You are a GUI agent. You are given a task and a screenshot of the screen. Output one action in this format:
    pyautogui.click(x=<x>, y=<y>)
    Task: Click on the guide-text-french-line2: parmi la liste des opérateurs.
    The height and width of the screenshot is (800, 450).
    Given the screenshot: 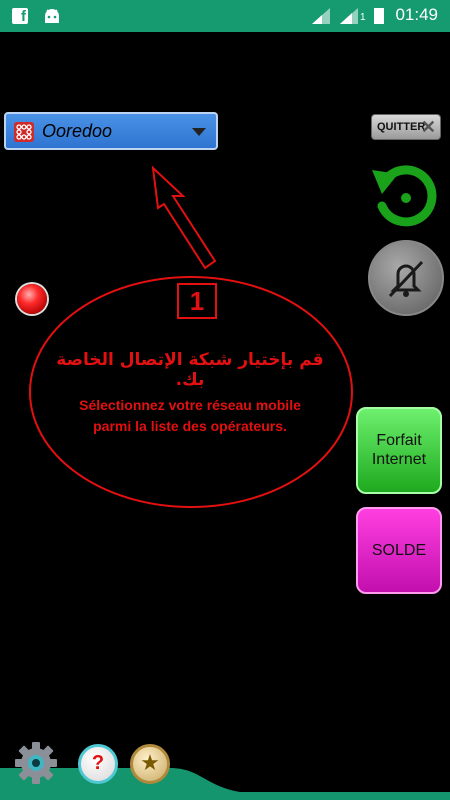 What is the action you would take?
    pyautogui.click(x=190, y=426)
    